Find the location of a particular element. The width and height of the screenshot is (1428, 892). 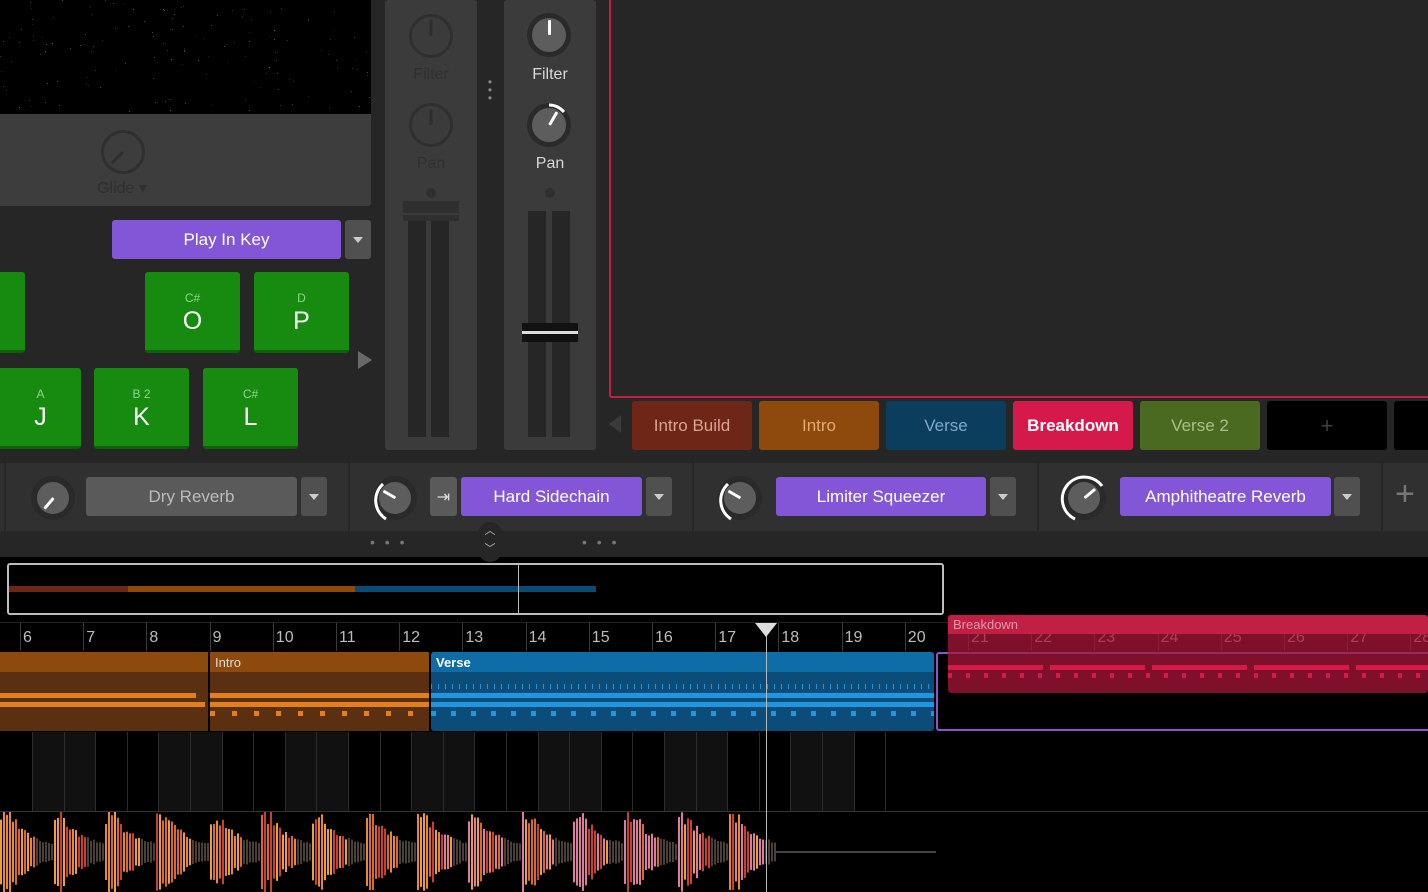

glide-label: Glide ▾ is located at coordinates (122, 188).